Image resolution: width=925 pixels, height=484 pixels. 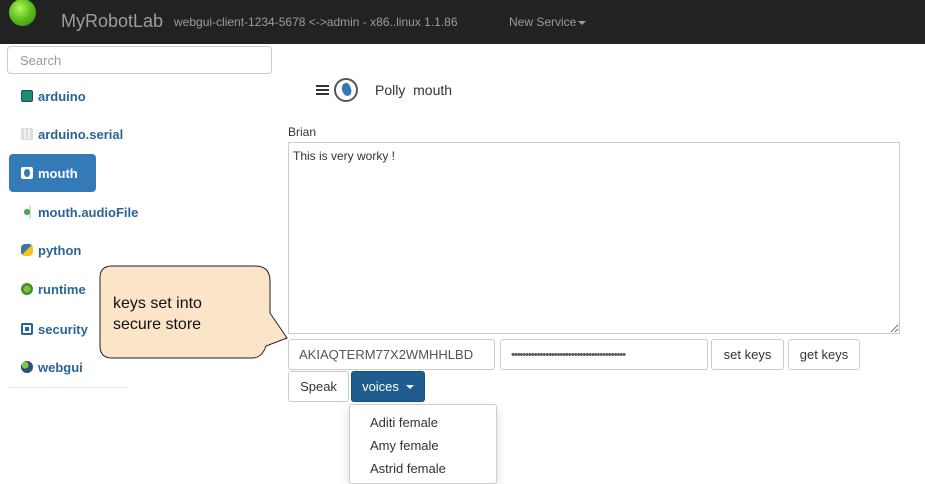 I want to click on sidebar-item-label: mouth, so click(x=58, y=173).